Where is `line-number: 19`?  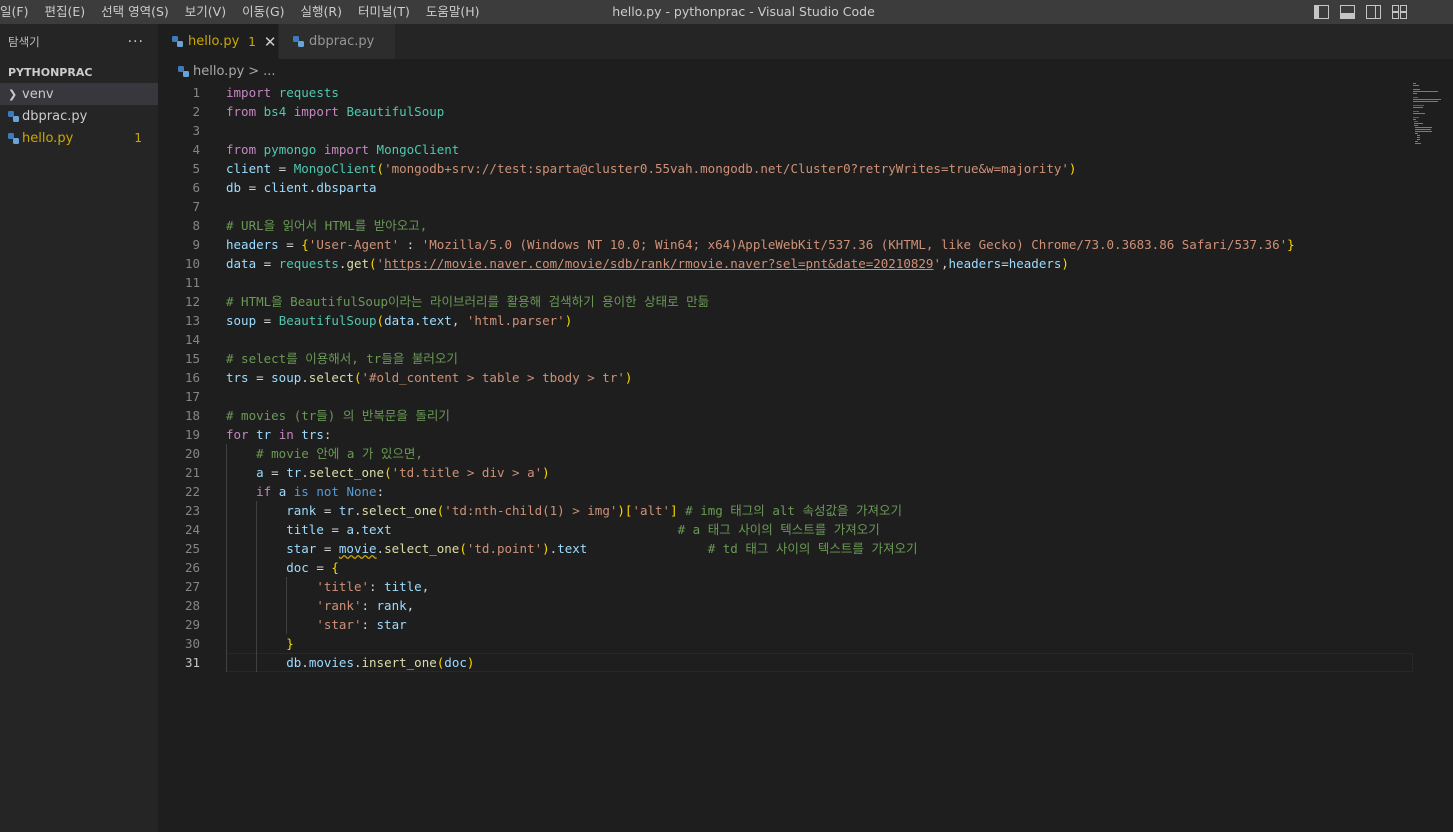
line-number: 19 is located at coordinates (192, 434).